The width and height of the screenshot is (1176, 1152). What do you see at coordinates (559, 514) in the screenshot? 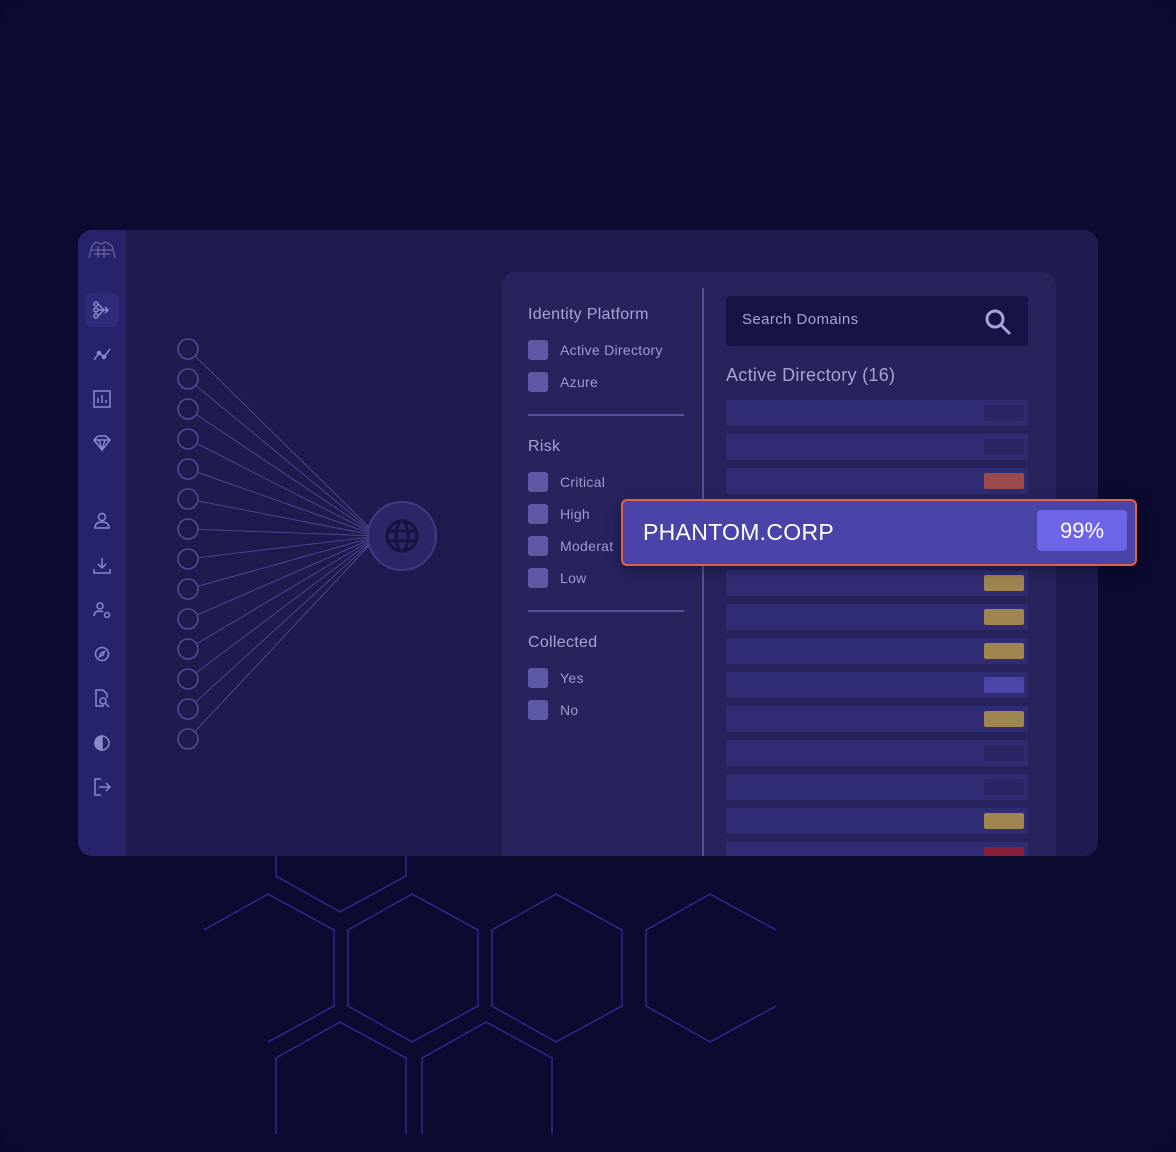
I see `filter-option-high: High` at bounding box center [559, 514].